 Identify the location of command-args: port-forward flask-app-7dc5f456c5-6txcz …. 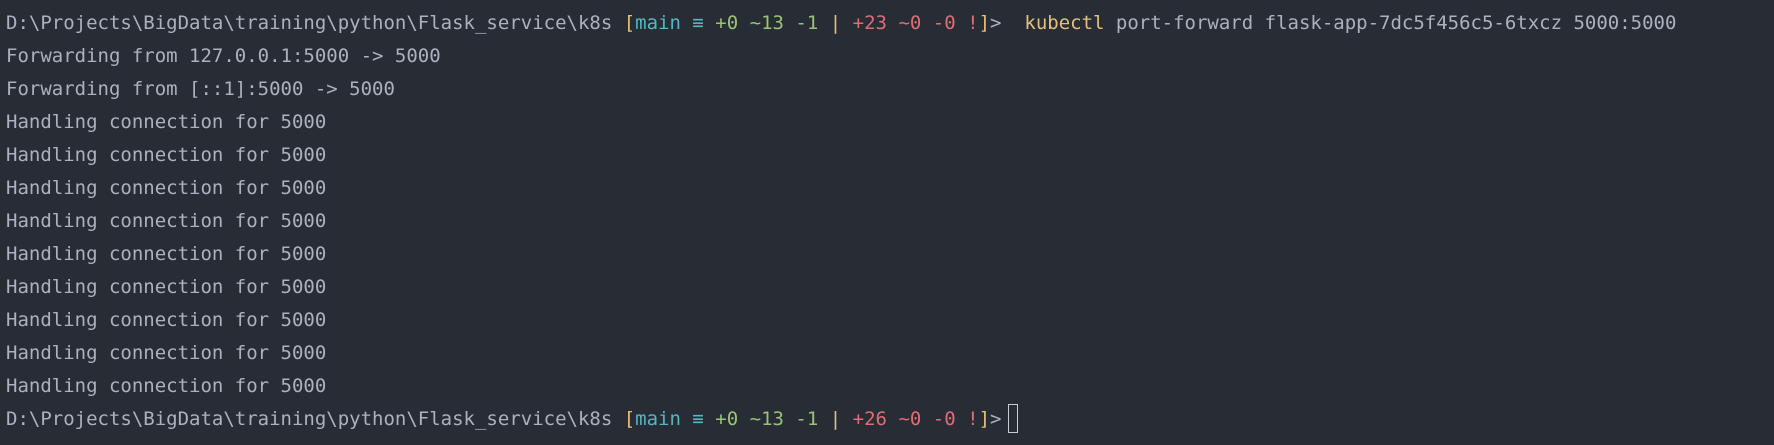
(1396, 23).